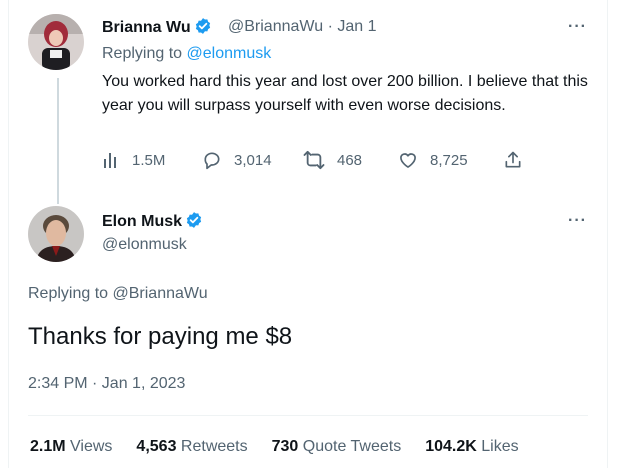 The image size is (619, 468). What do you see at coordinates (58, 141) in the screenshot?
I see `thread-line` at bounding box center [58, 141].